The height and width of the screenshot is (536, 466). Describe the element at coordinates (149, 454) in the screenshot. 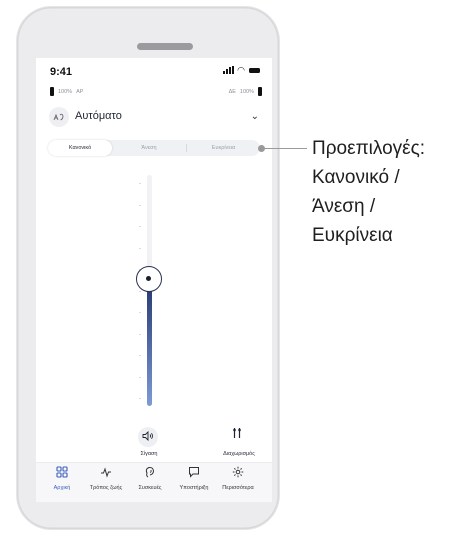

I see `mute-label: Σίγαση` at that location.